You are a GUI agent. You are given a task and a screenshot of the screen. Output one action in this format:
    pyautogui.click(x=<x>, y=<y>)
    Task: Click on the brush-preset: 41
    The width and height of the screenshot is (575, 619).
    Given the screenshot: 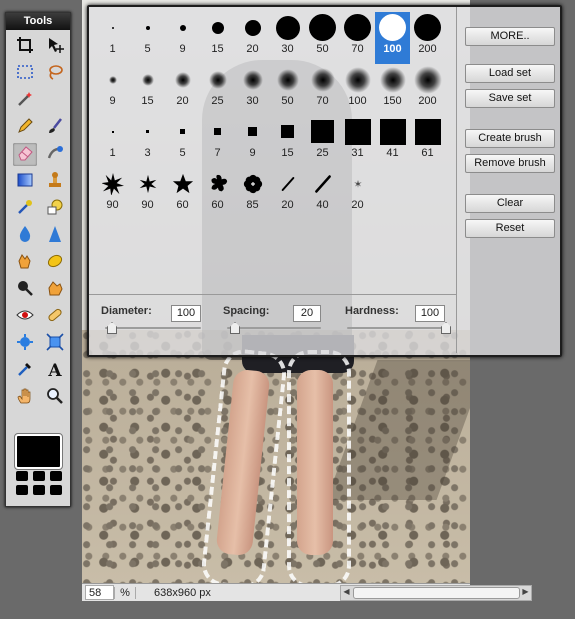 What is the action you would take?
    pyautogui.click(x=392, y=142)
    